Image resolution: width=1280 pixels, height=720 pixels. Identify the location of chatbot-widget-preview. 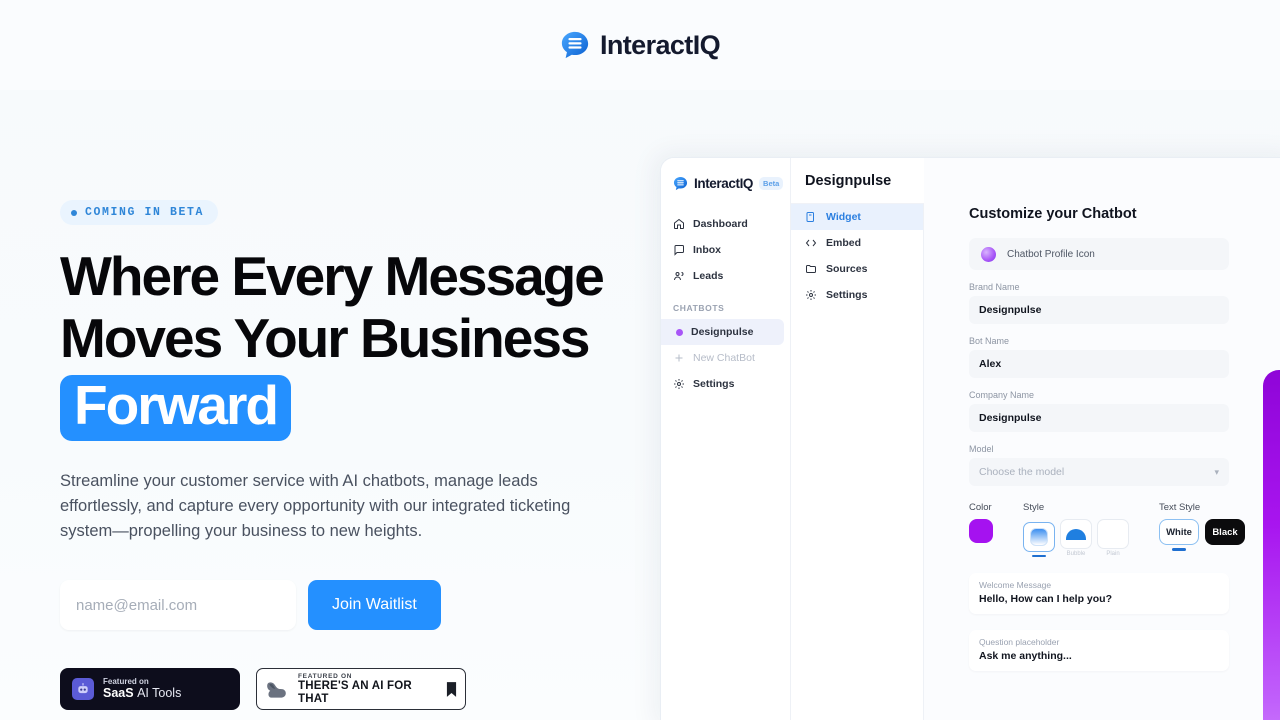
(1271, 545).